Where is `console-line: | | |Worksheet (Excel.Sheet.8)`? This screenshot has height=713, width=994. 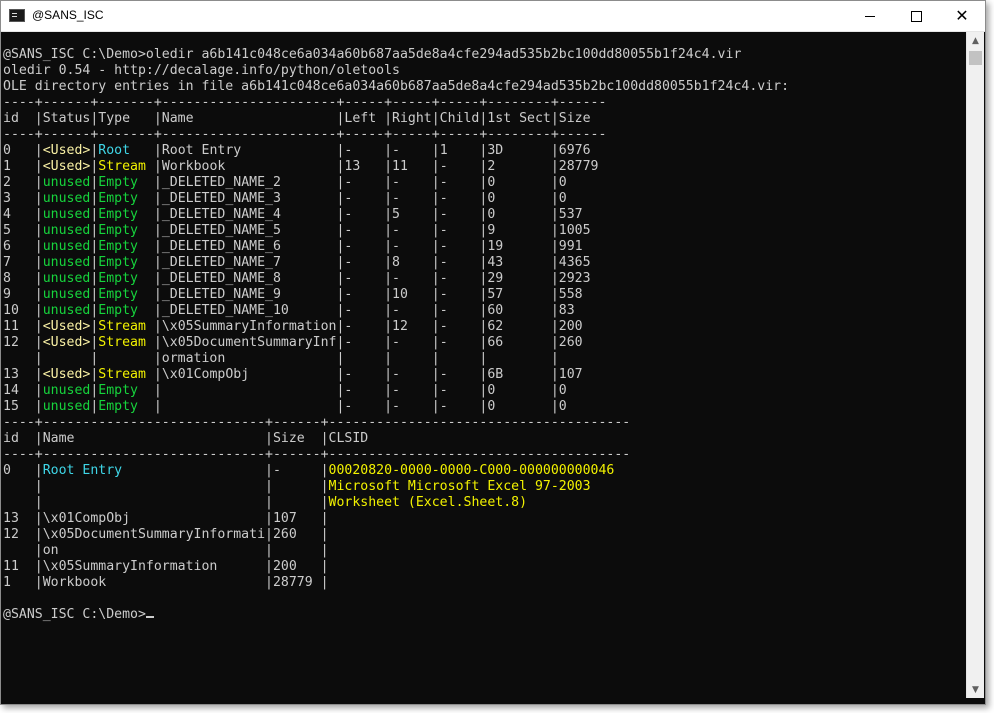
console-line: | | |Worksheet (Excel.Sheet.8) is located at coordinates (482, 503).